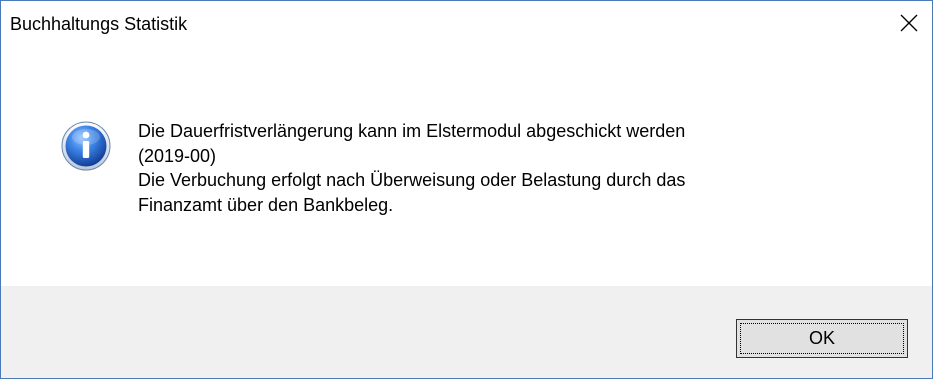 This screenshot has width=933, height=379. What do you see at coordinates (99, 24) in the screenshot?
I see `window-title: Buchhaltungs Statistik` at bounding box center [99, 24].